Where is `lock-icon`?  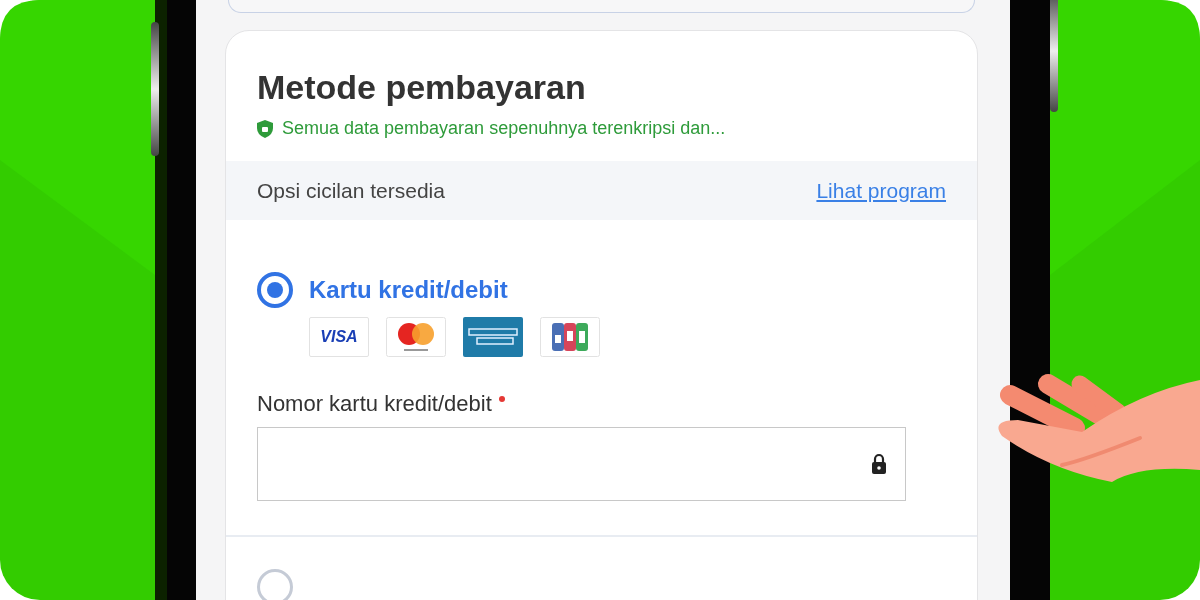
lock-icon is located at coordinates (879, 464).